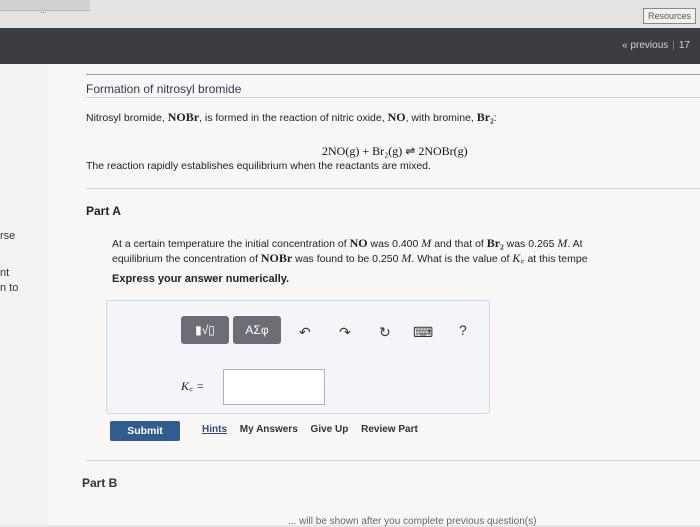  Describe the element at coordinates (274, 387) in the screenshot. I see `kc-answer-input` at that location.